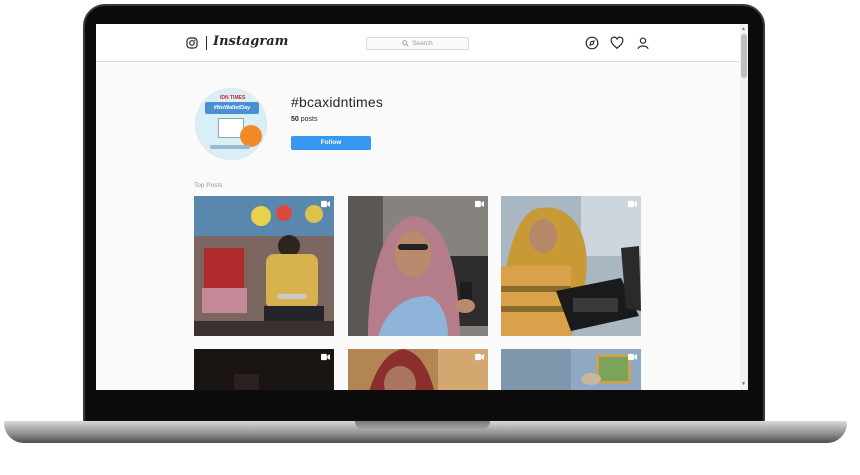  I want to click on post-count-label: posts, so click(309, 119).